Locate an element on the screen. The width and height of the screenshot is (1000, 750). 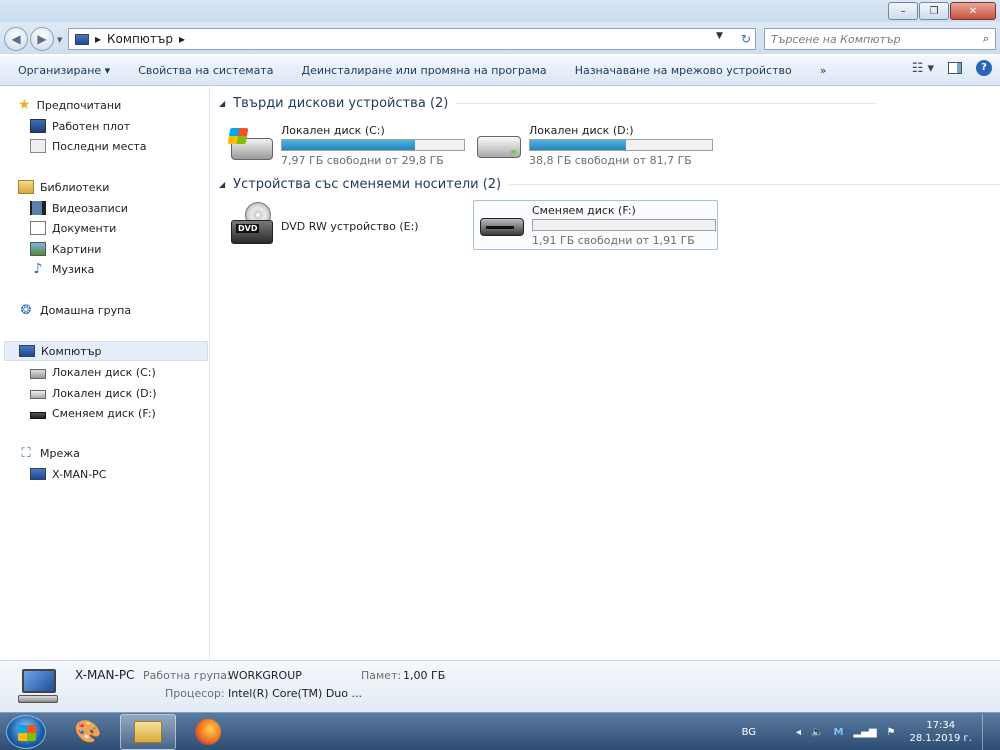
group-label: Твърди дискови устройства (2) is located at coordinates (341, 103).